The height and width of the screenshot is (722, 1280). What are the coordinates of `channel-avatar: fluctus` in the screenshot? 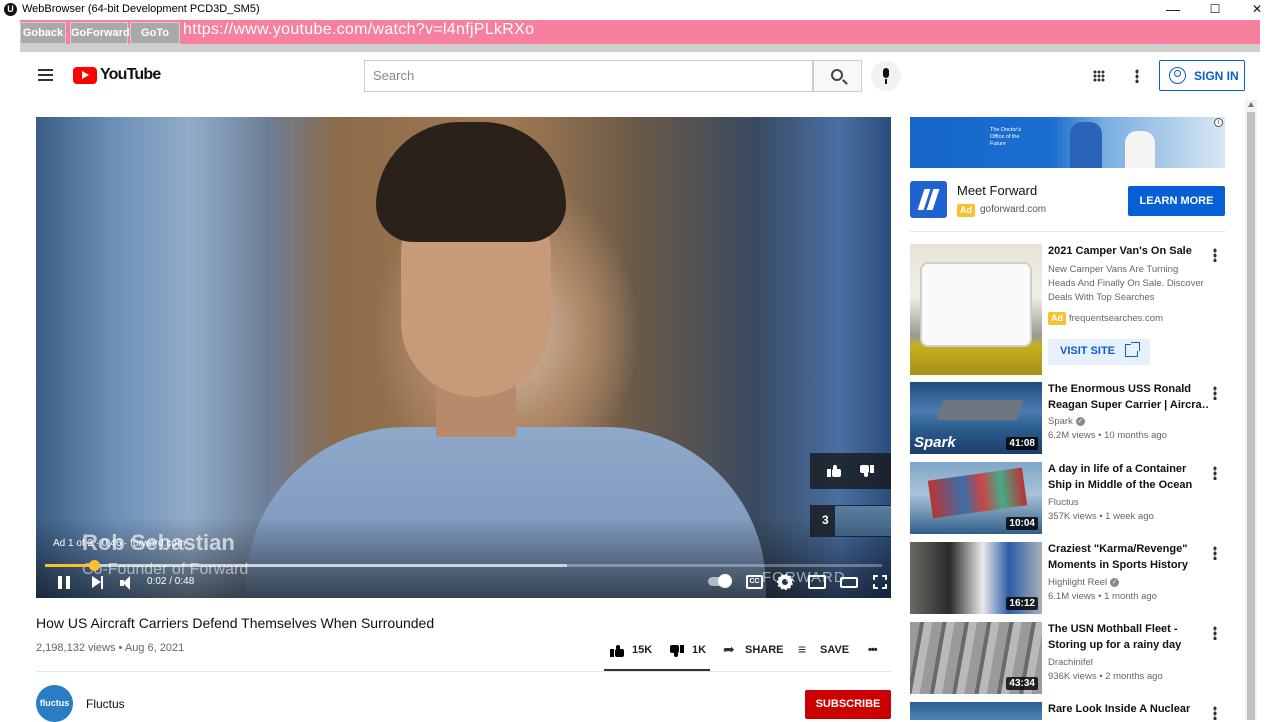 It's located at (54, 703).